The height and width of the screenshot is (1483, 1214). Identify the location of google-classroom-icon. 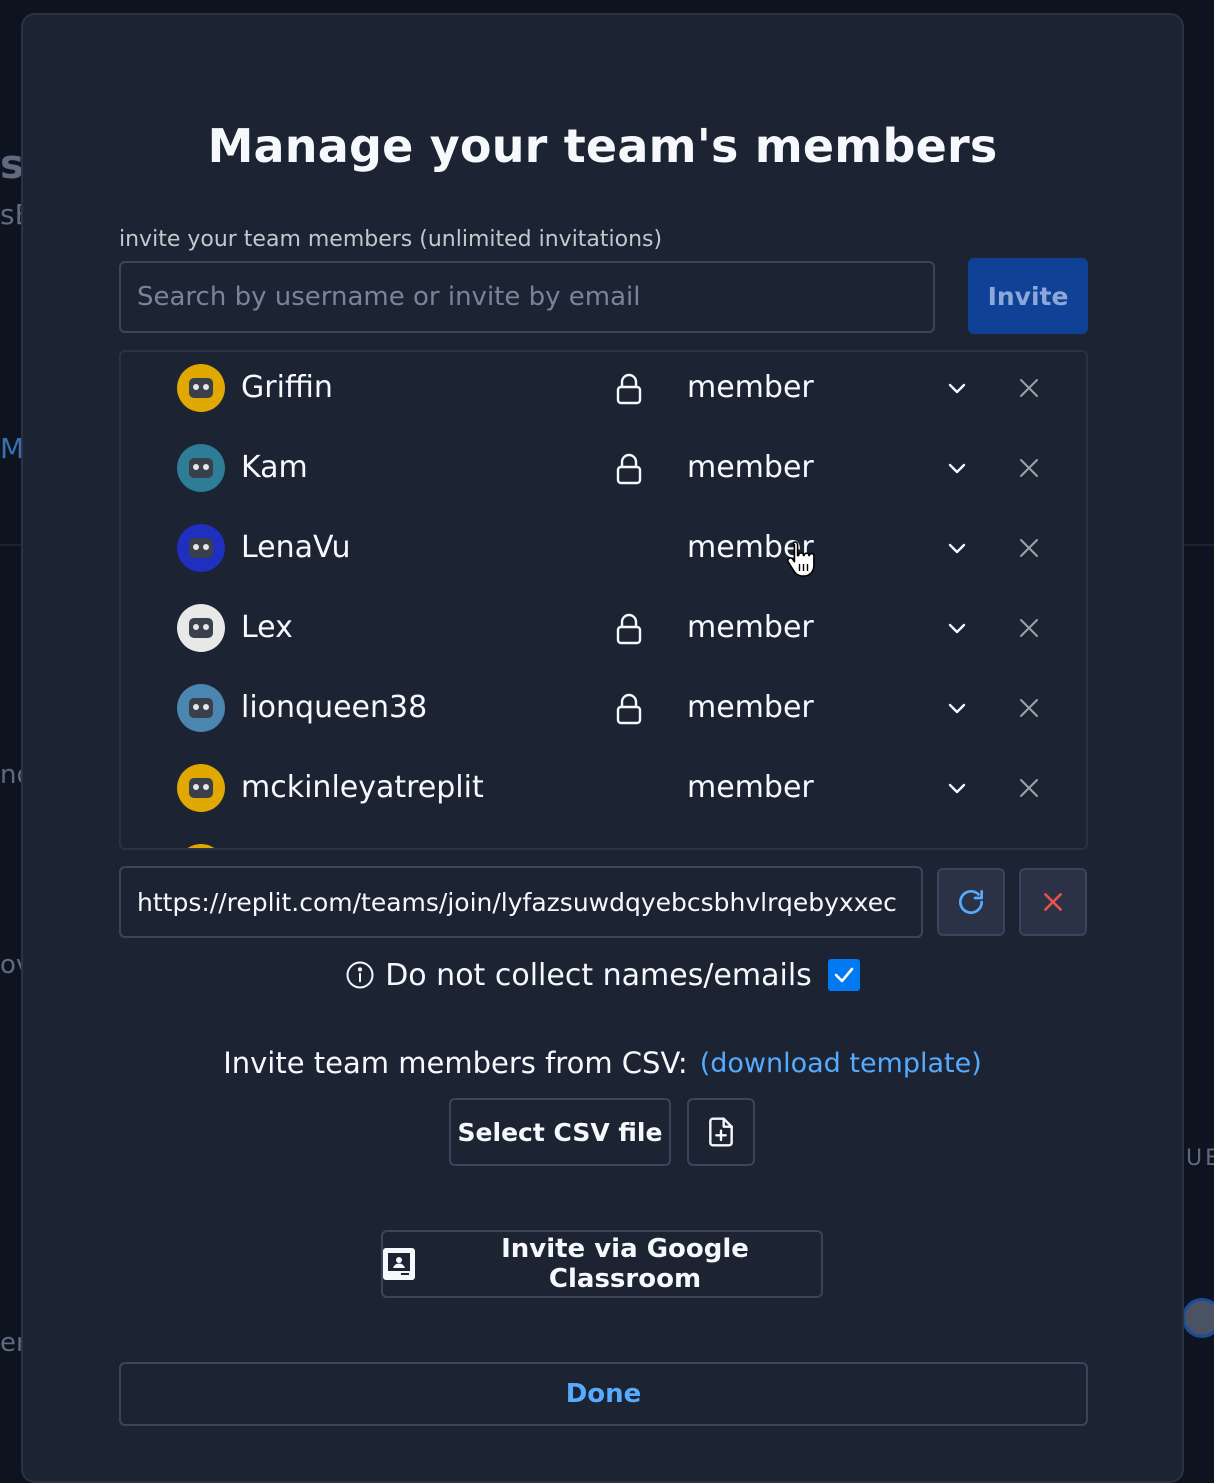
(399, 1264).